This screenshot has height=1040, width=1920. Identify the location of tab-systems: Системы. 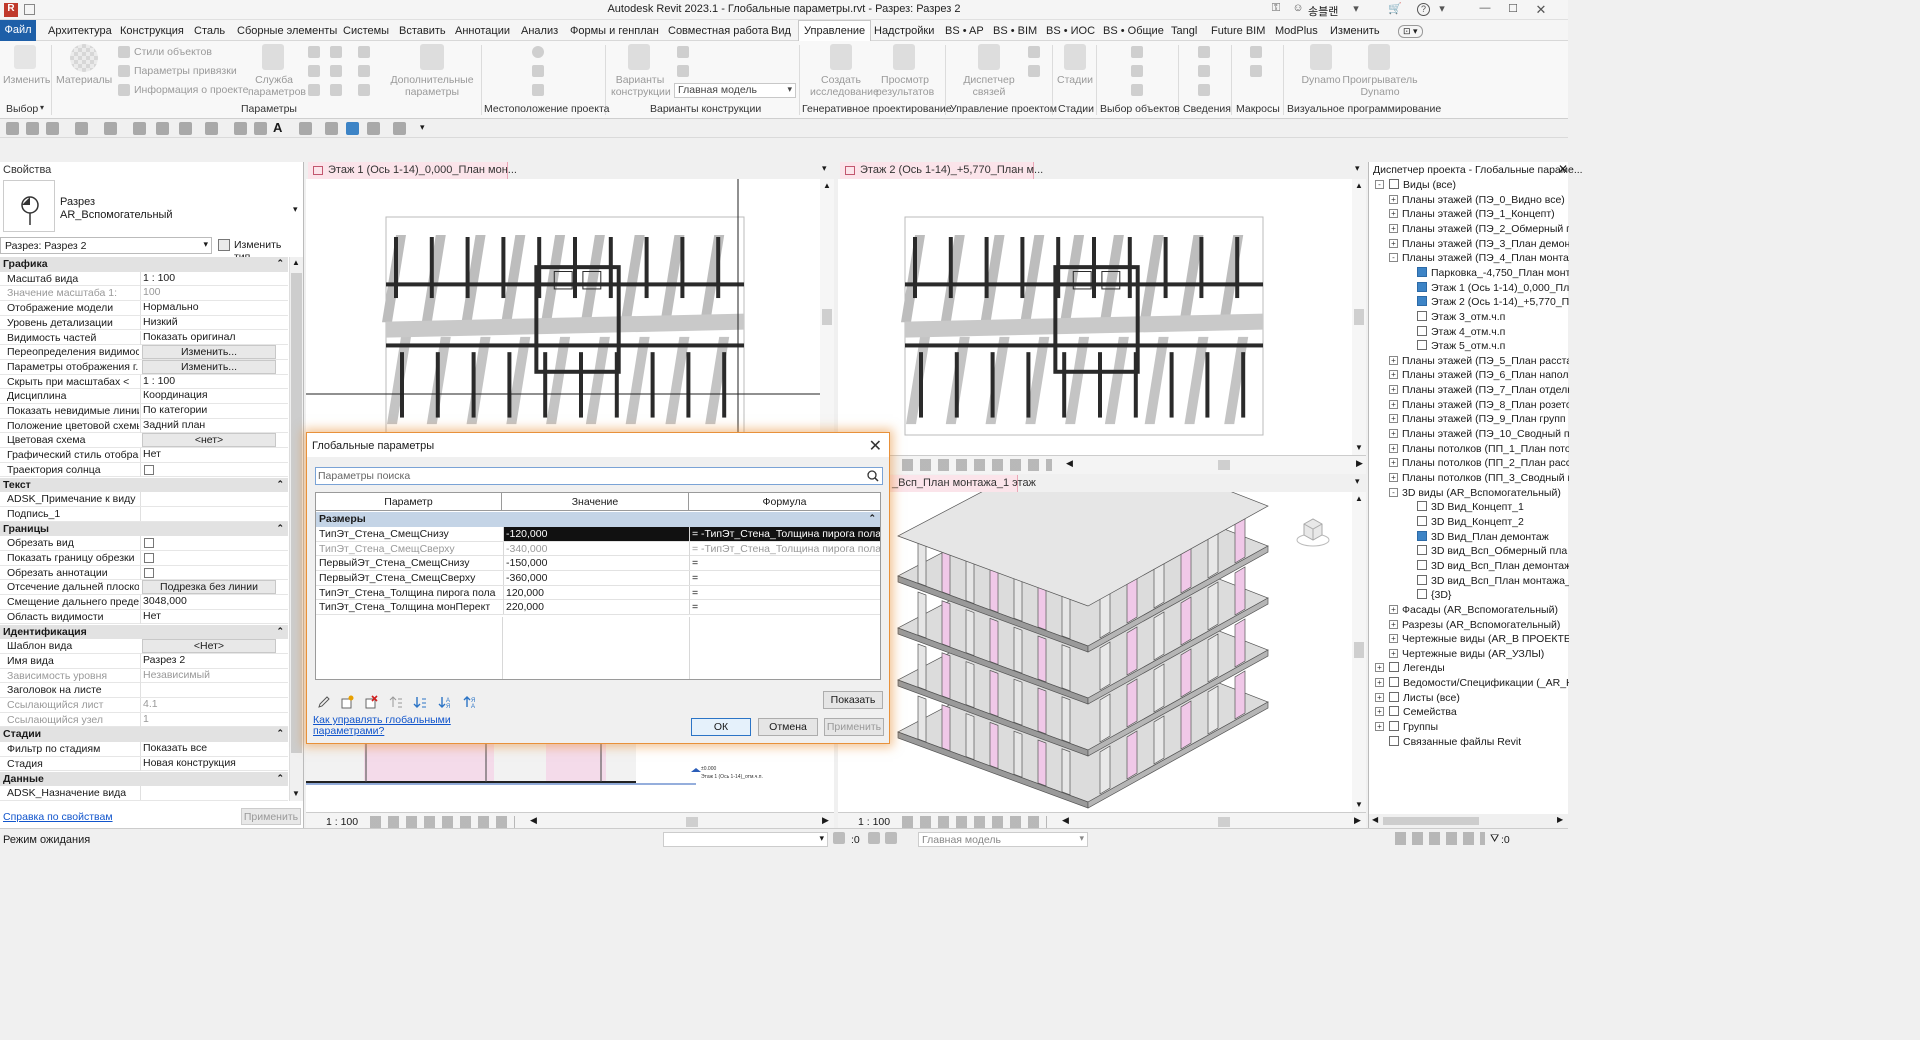
(366, 31).